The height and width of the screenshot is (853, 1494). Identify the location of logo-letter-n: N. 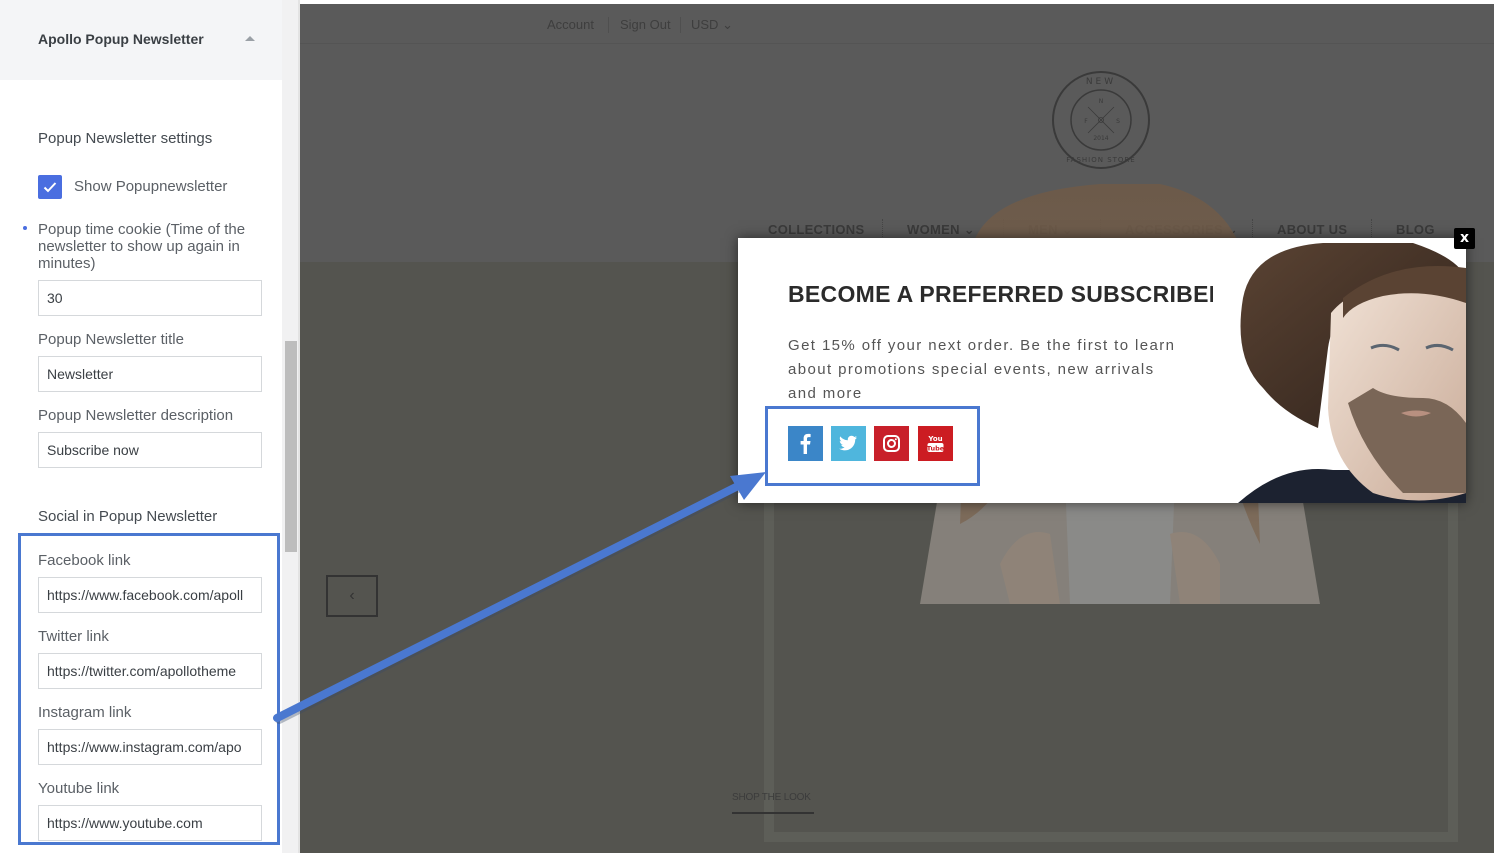
(1101, 101).